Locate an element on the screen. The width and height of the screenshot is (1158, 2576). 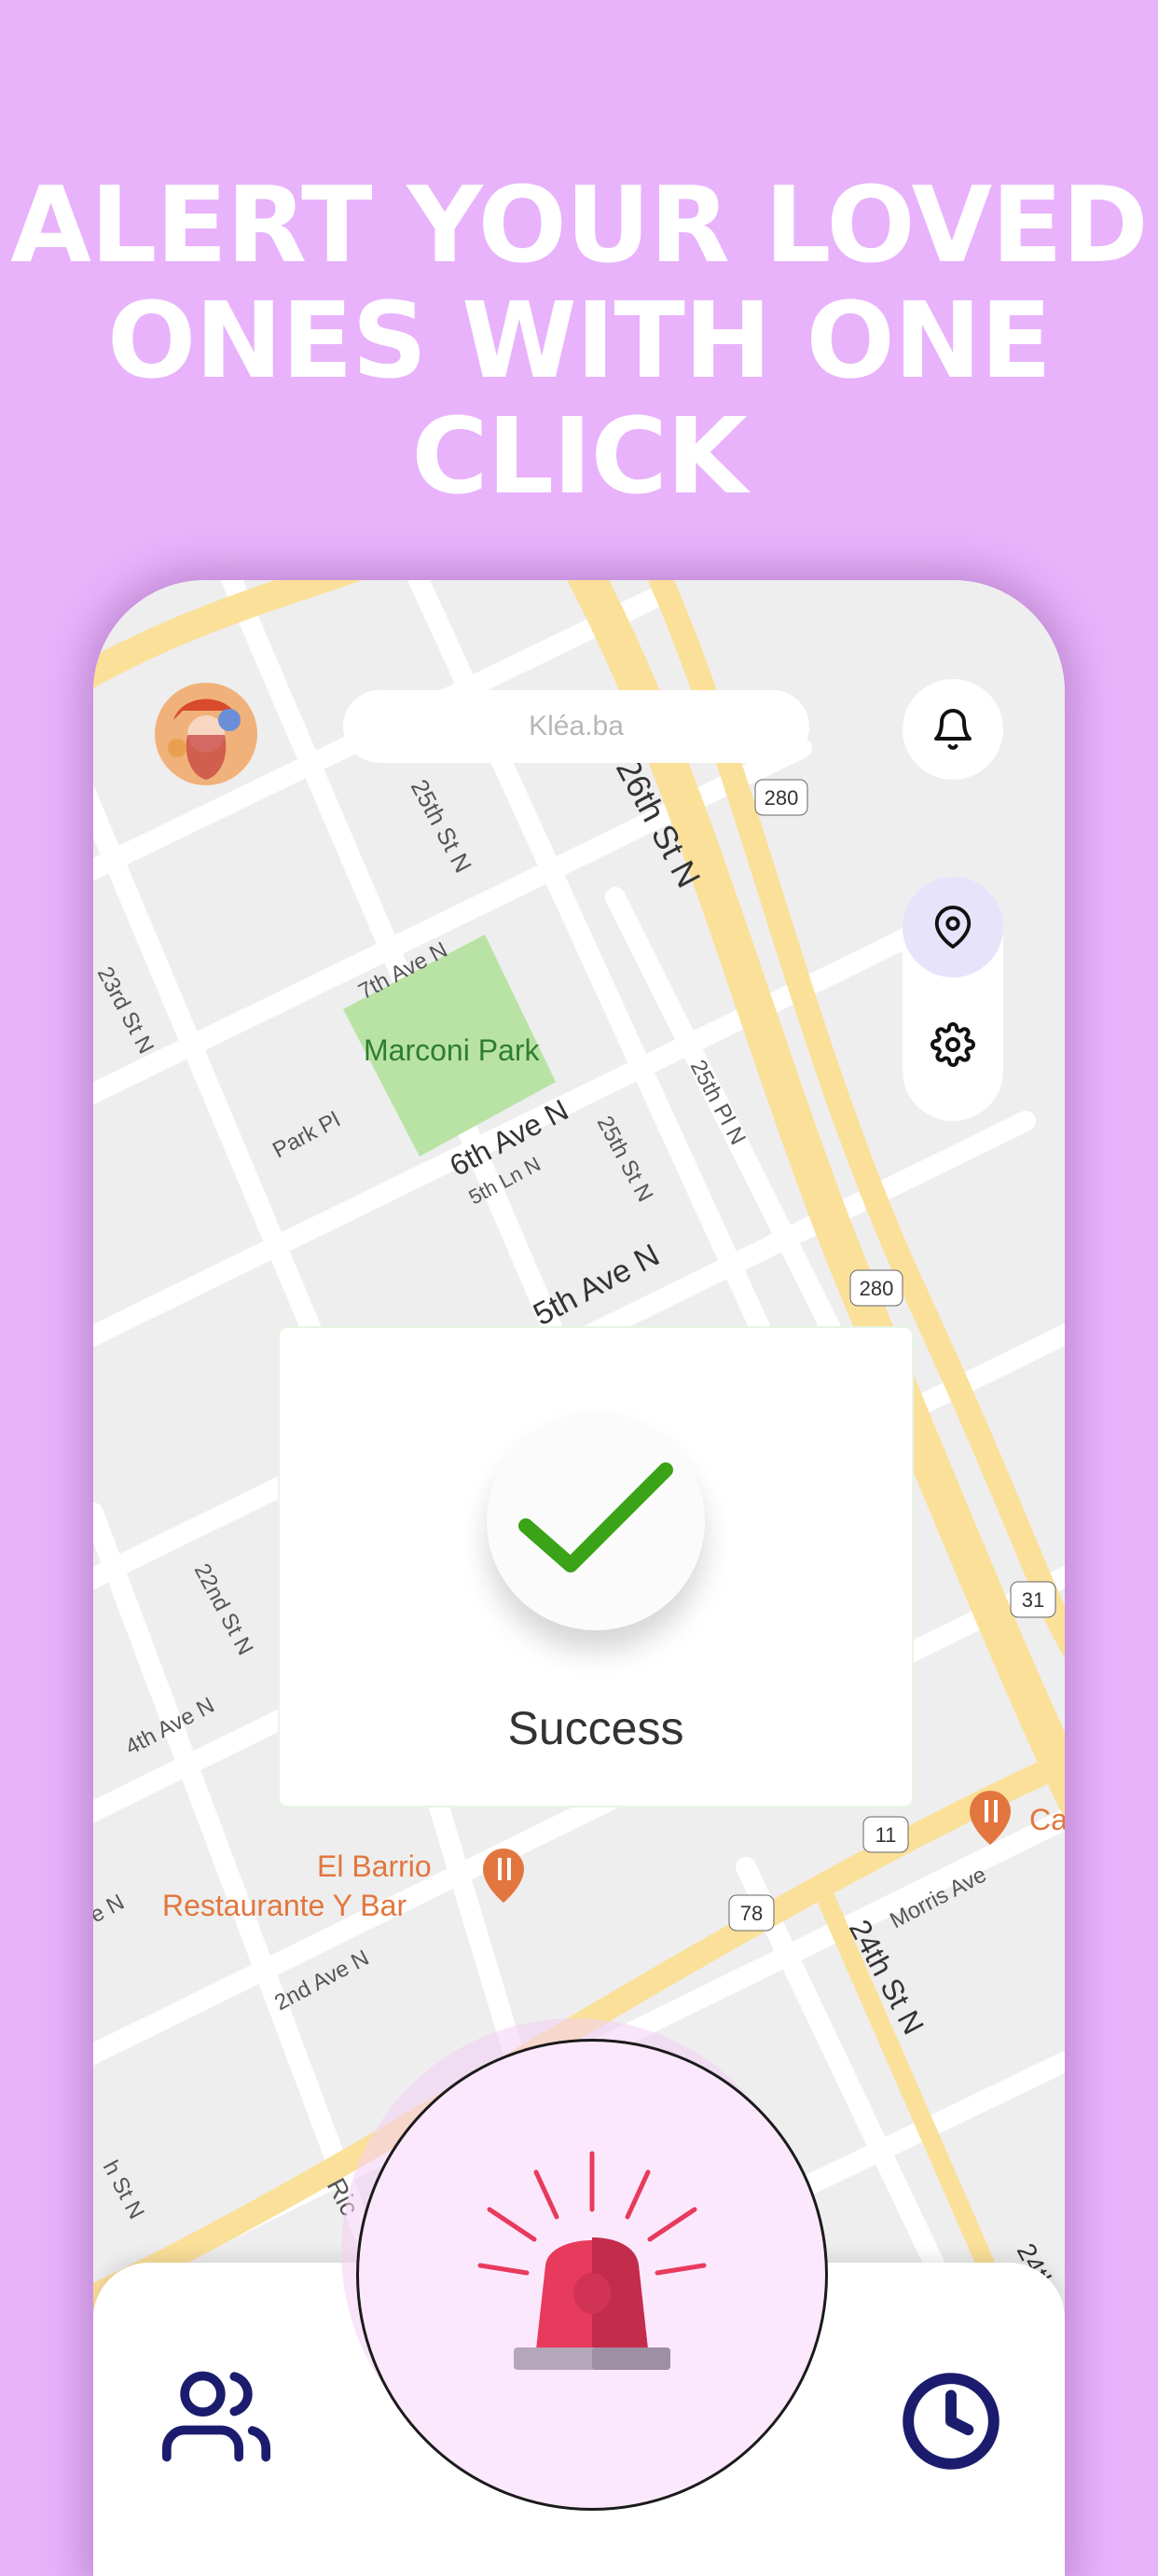
bell-icon is located at coordinates (953, 729).